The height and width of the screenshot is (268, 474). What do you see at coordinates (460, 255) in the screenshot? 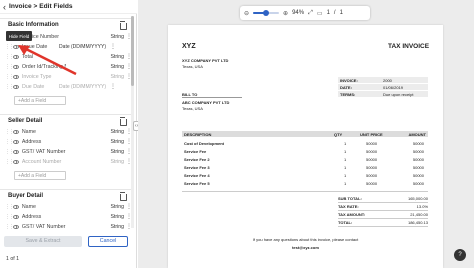
I see `help-button: ?` at bounding box center [460, 255].